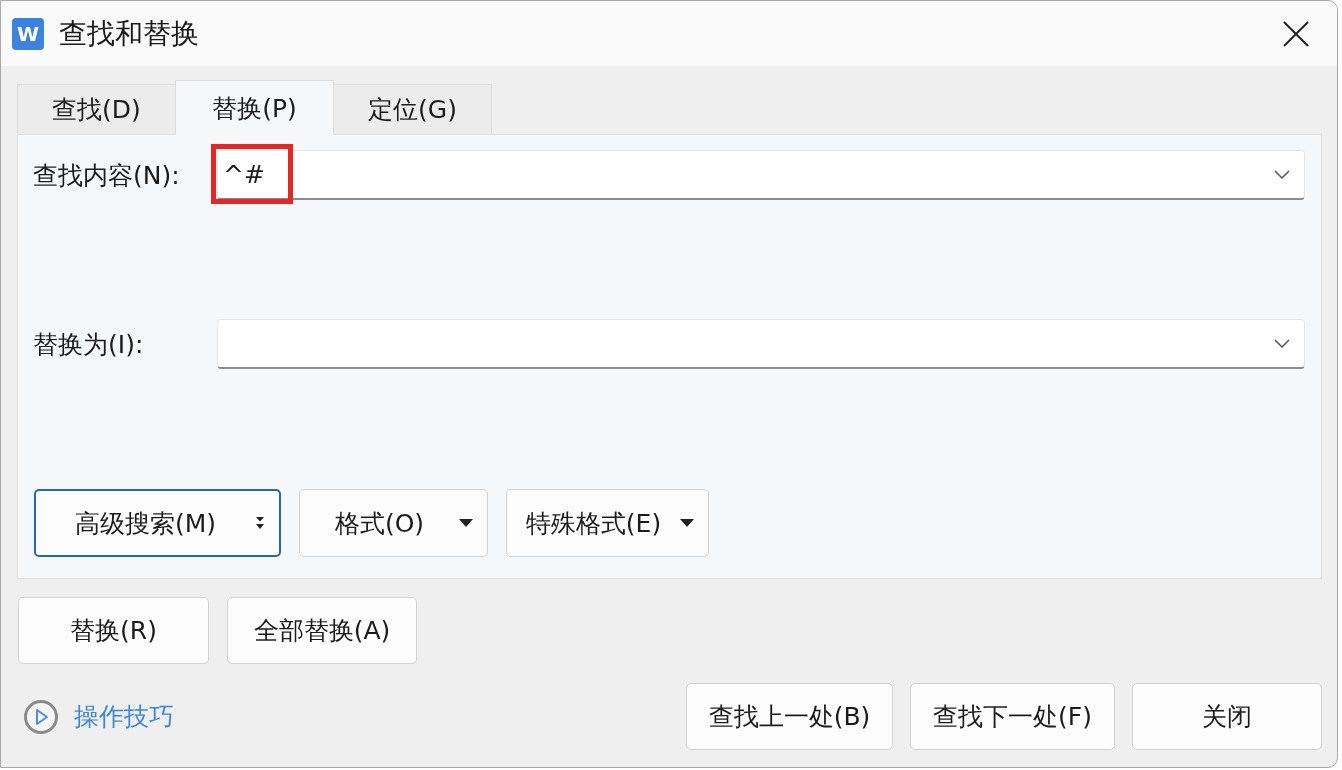  Describe the element at coordinates (607, 523) in the screenshot. I see `option-button: 特殊格式(E)` at that location.